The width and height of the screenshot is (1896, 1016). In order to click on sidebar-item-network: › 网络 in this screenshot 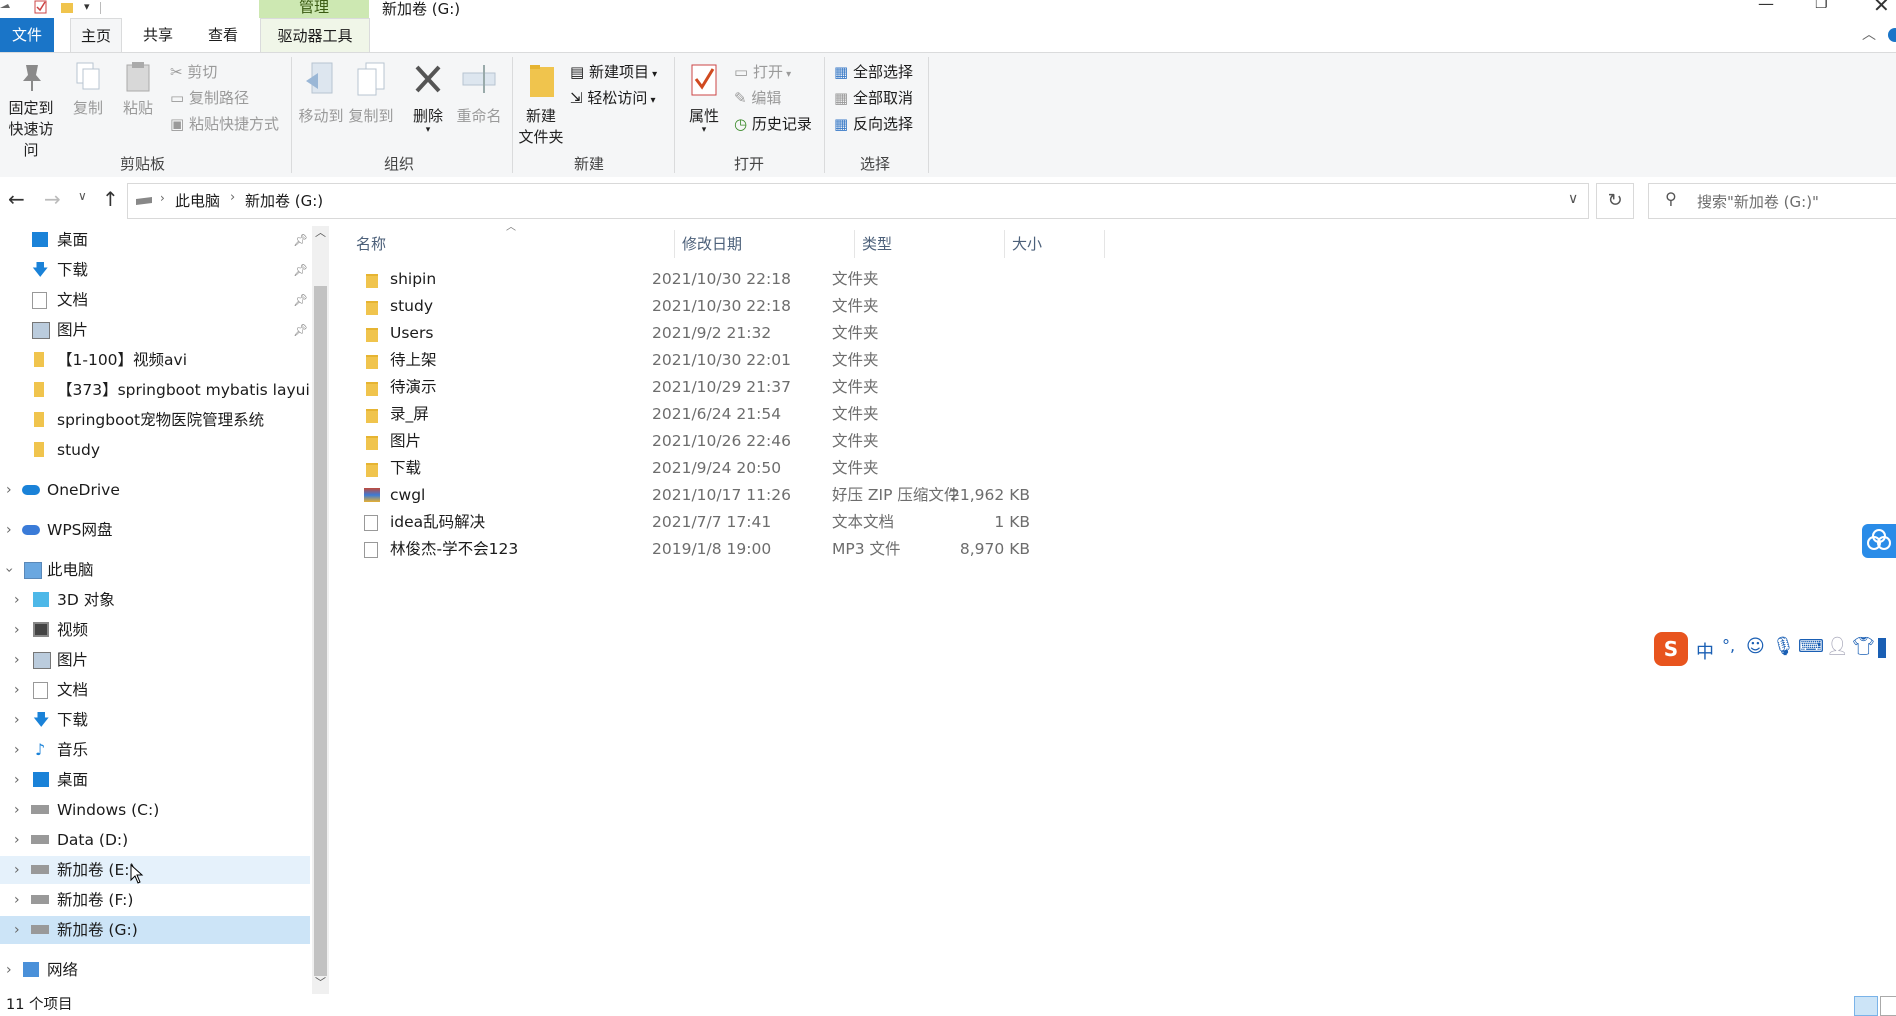, I will do `click(155, 970)`.